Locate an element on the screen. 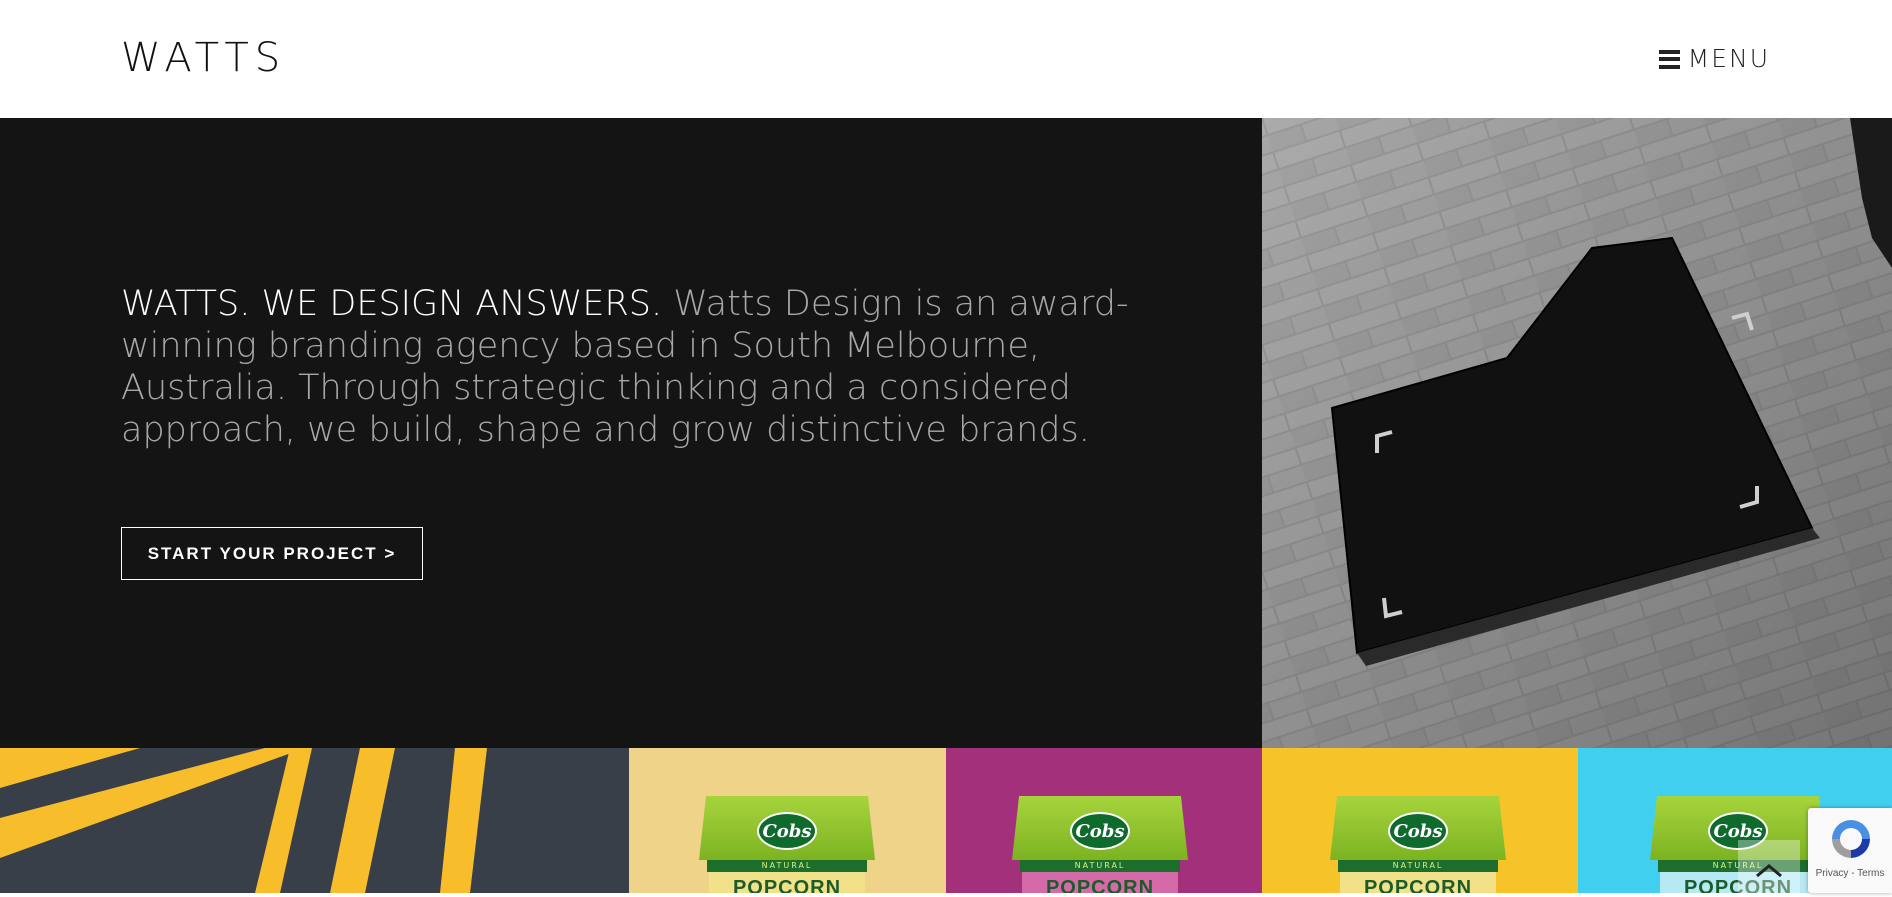 The height and width of the screenshot is (897, 1892). hamburger-icon is located at coordinates (1669, 59).